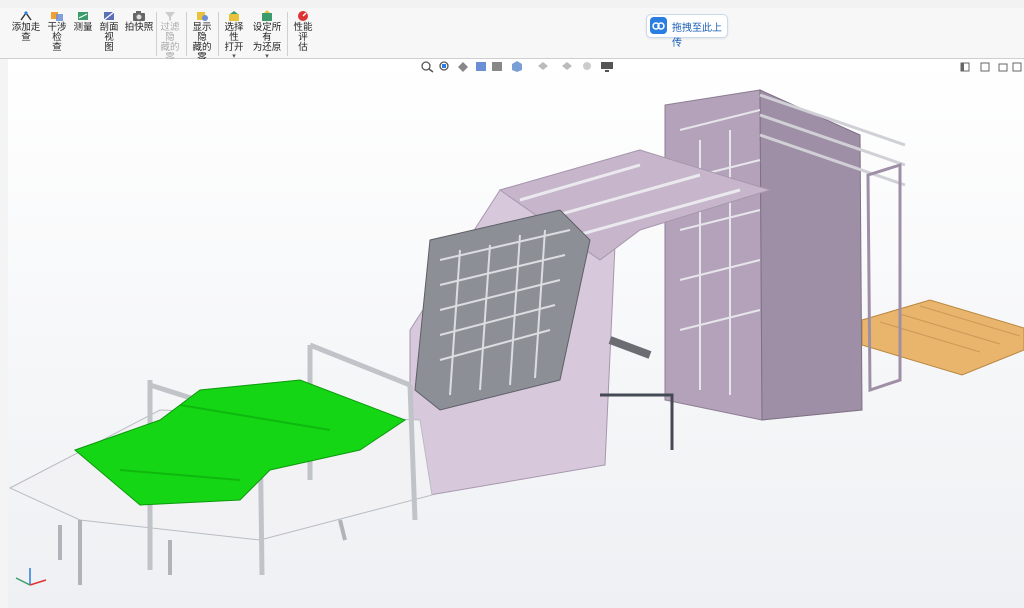 The image size is (1024, 608). What do you see at coordinates (637, 393) in the screenshot?
I see `base-rail` at bounding box center [637, 393].